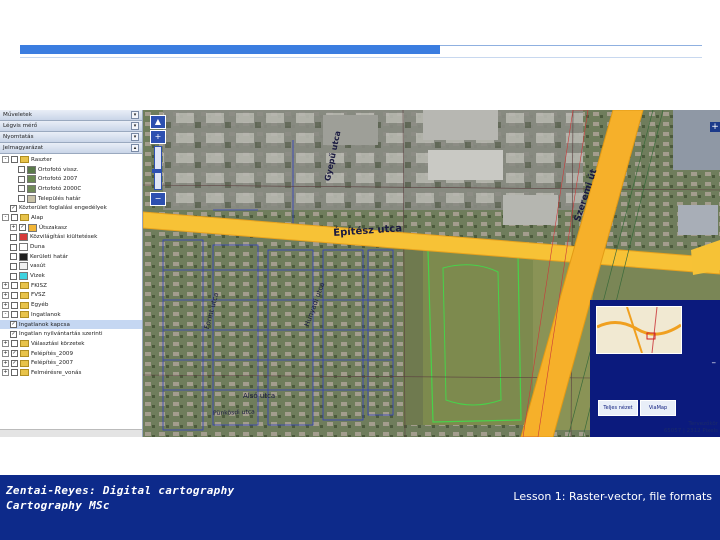  Describe the element at coordinates (71, 296) in the screenshot. I see `layer-tree-item: + FVSZ` at that location.